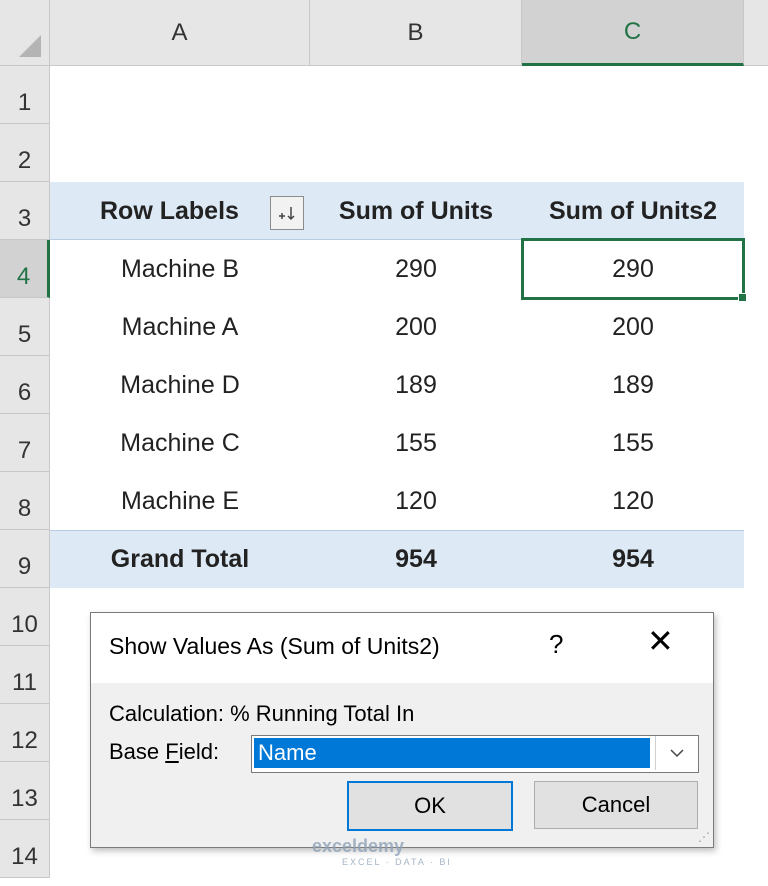  What do you see at coordinates (416, 210) in the screenshot?
I see `pivot-sum-of-units-header: Sum of Units` at bounding box center [416, 210].